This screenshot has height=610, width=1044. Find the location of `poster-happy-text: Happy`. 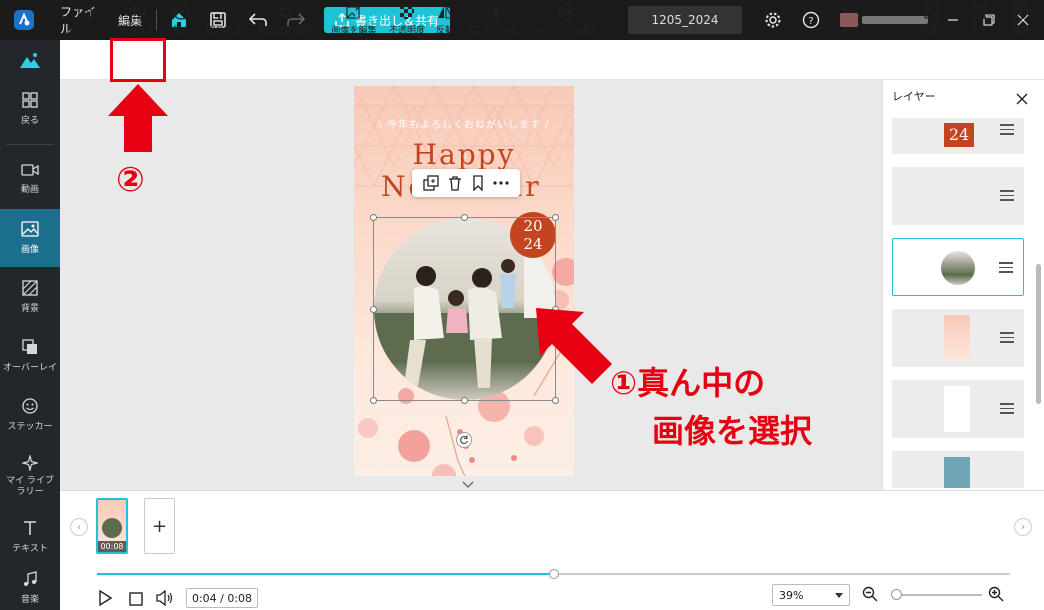

poster-happy-text: Happy is located at coordinates (464, 154).